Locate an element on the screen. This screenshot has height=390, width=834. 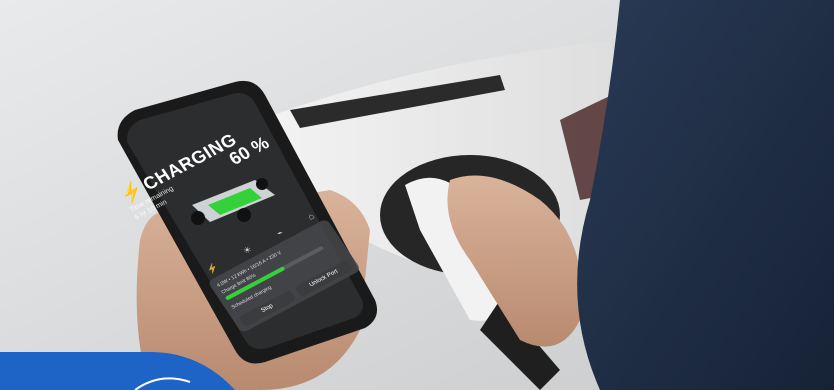
unlock-port-button: Unlock Port is located at coordinates (323, 278).